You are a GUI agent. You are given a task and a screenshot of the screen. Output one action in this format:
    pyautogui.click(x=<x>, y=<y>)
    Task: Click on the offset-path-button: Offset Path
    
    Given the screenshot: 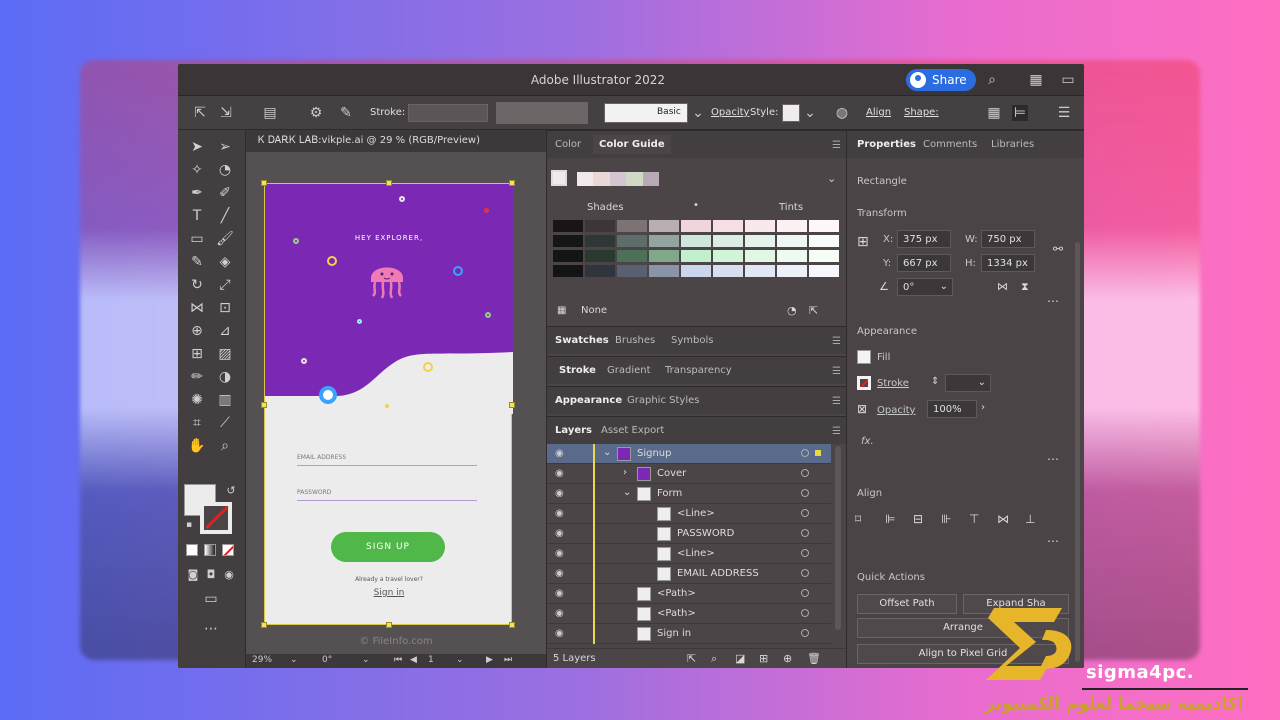 What is the action you would take?
    pyautogui.click(x=907, y=604)
    